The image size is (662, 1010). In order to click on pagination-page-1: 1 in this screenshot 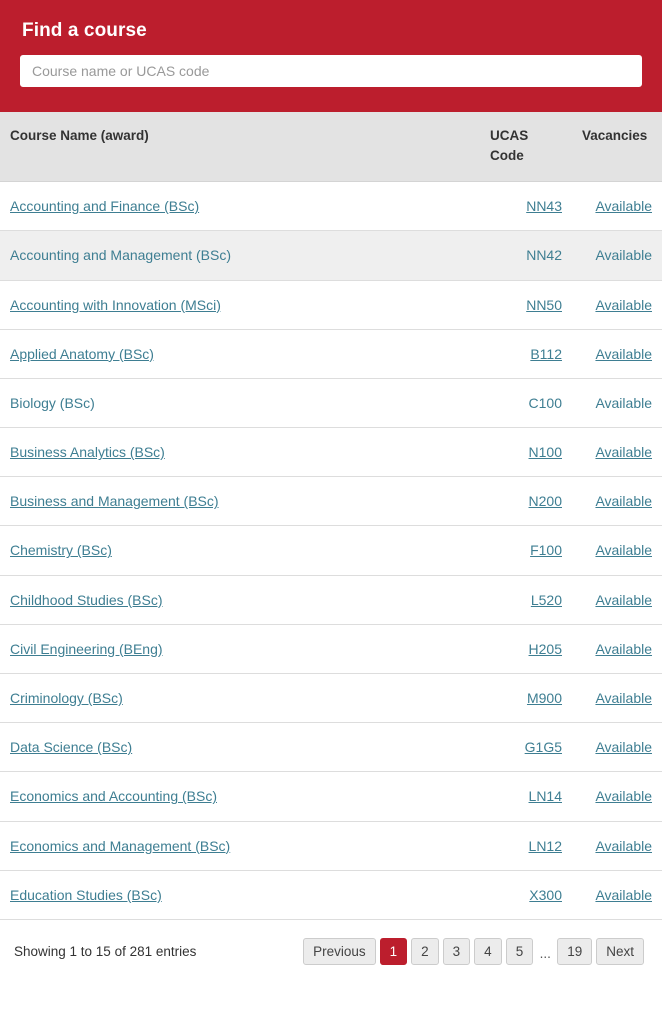, I will do `click(393, 951)`.